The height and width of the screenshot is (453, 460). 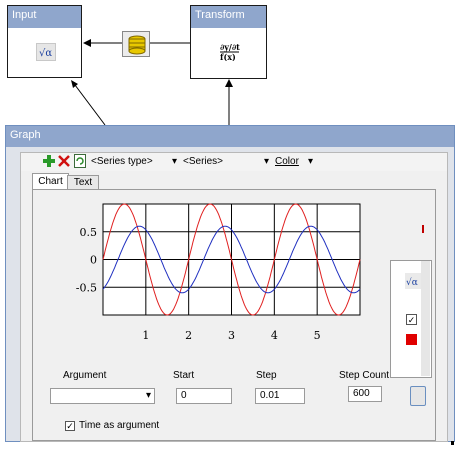 I want to click on series-select: <Series> ▾, so click(x=227, y=162).